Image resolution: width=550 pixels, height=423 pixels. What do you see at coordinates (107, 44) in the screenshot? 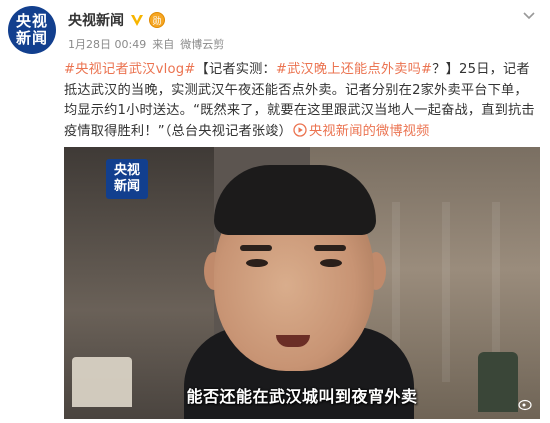
I see `post-time: 1月28日 00:49` at bounding box center [107, 44].